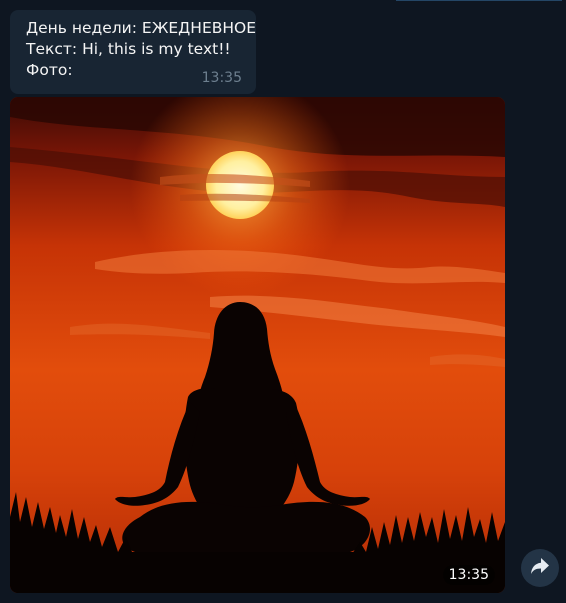  I want to click on message-line-weekday: День недели: ЕЖЕДНЕВНОЕ, so click(141, 28).